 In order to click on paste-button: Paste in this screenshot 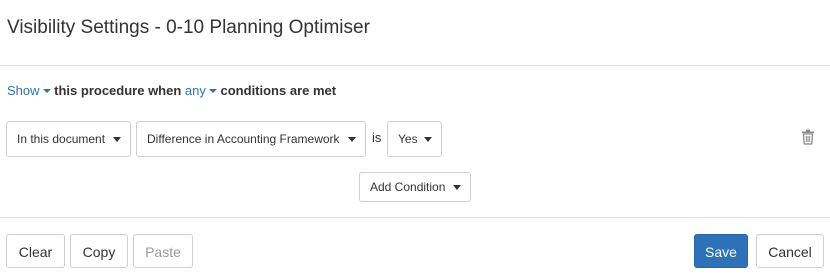, I will do `click(163, 251)`.